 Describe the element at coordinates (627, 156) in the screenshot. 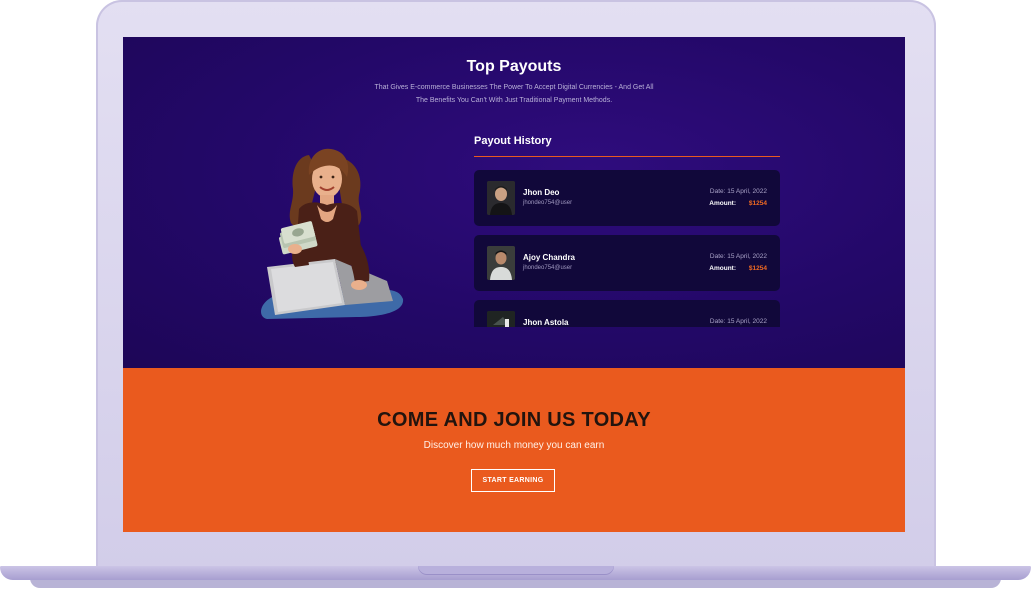

I see `payout-history-divider` at that location.